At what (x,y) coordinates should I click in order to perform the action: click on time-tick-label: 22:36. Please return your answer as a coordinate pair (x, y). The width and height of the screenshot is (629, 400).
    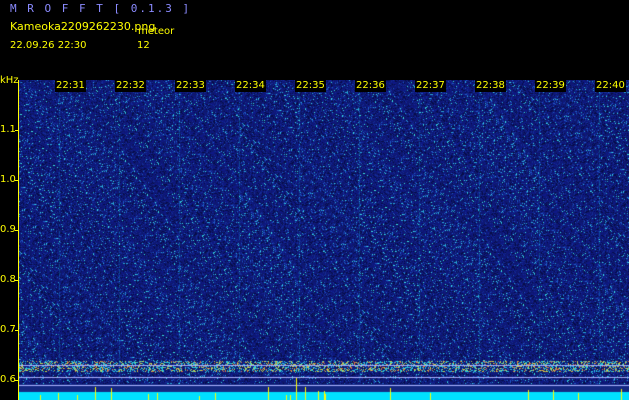
    Looking at the image, I should click on (370, 86).